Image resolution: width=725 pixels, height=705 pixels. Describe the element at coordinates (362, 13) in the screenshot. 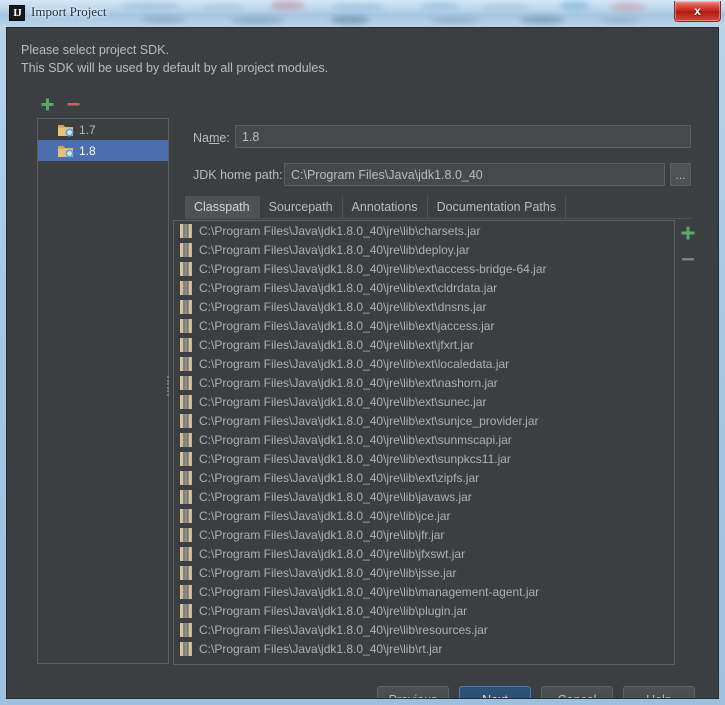

I see `title-bar: IJ Import Project x` at that location.